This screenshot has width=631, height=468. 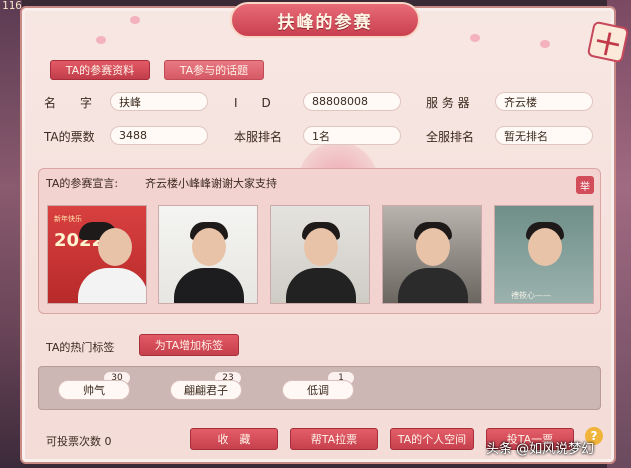 What do you see at coordinates (448, 103) in the screenshot?
I see `server-label: 服 务 器` at bounding box center [448, 103].